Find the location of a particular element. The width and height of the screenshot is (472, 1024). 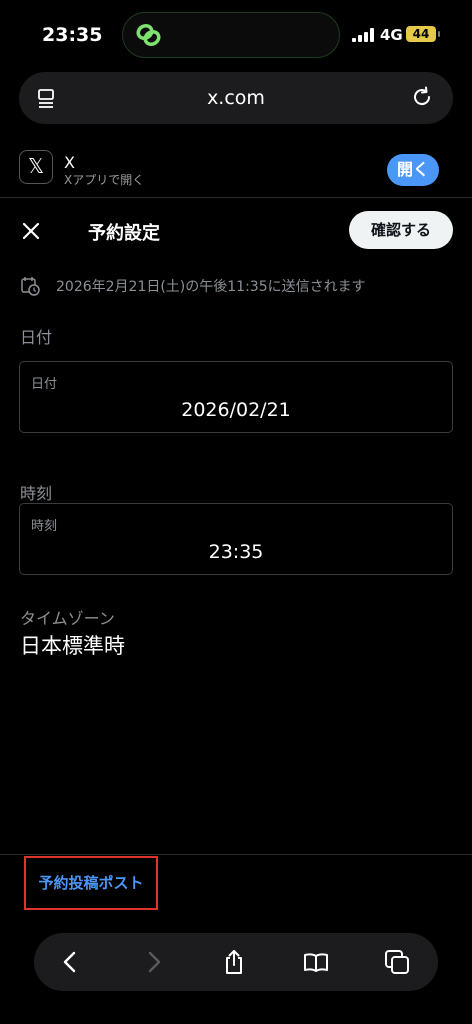

close-icon is located at coordinates (31, 231).